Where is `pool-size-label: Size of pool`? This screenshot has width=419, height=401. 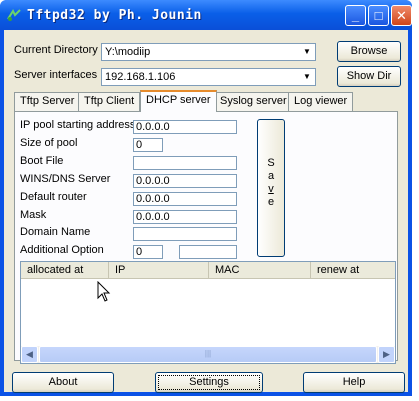 pool-size-label: Size of pool is located at coordinates (49, 143).